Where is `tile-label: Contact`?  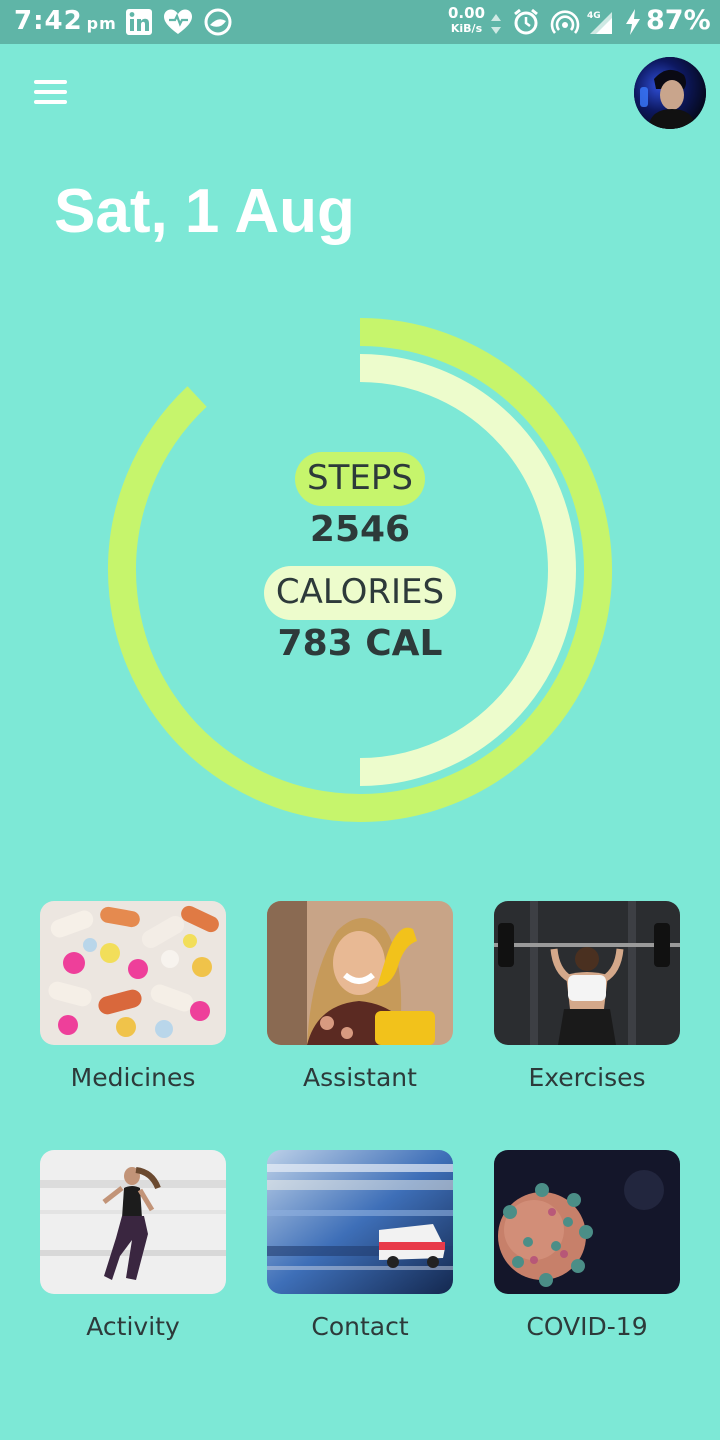 tile-label: Contact is located at coordinates (360, 1326).